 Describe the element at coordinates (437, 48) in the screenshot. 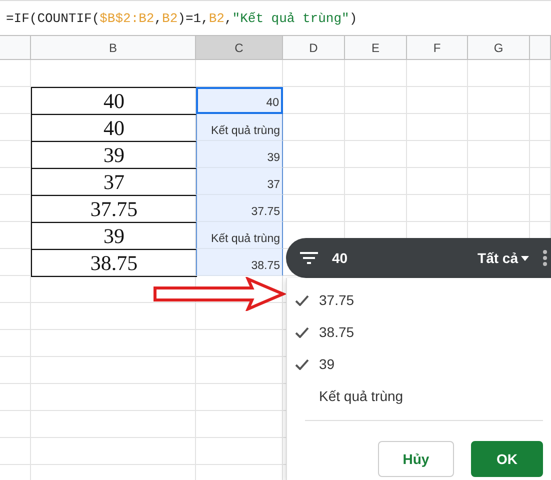

I see `column-header: F` at that location.